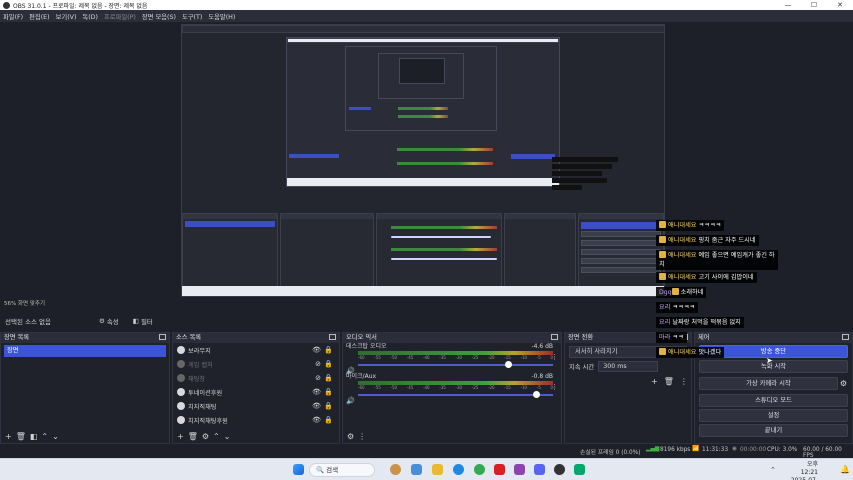 The width and height of the screenshot is (853, 480). Describe the element at coordinates (416, 469) in the screenshot. I see `app-icon-widgets` at that location.